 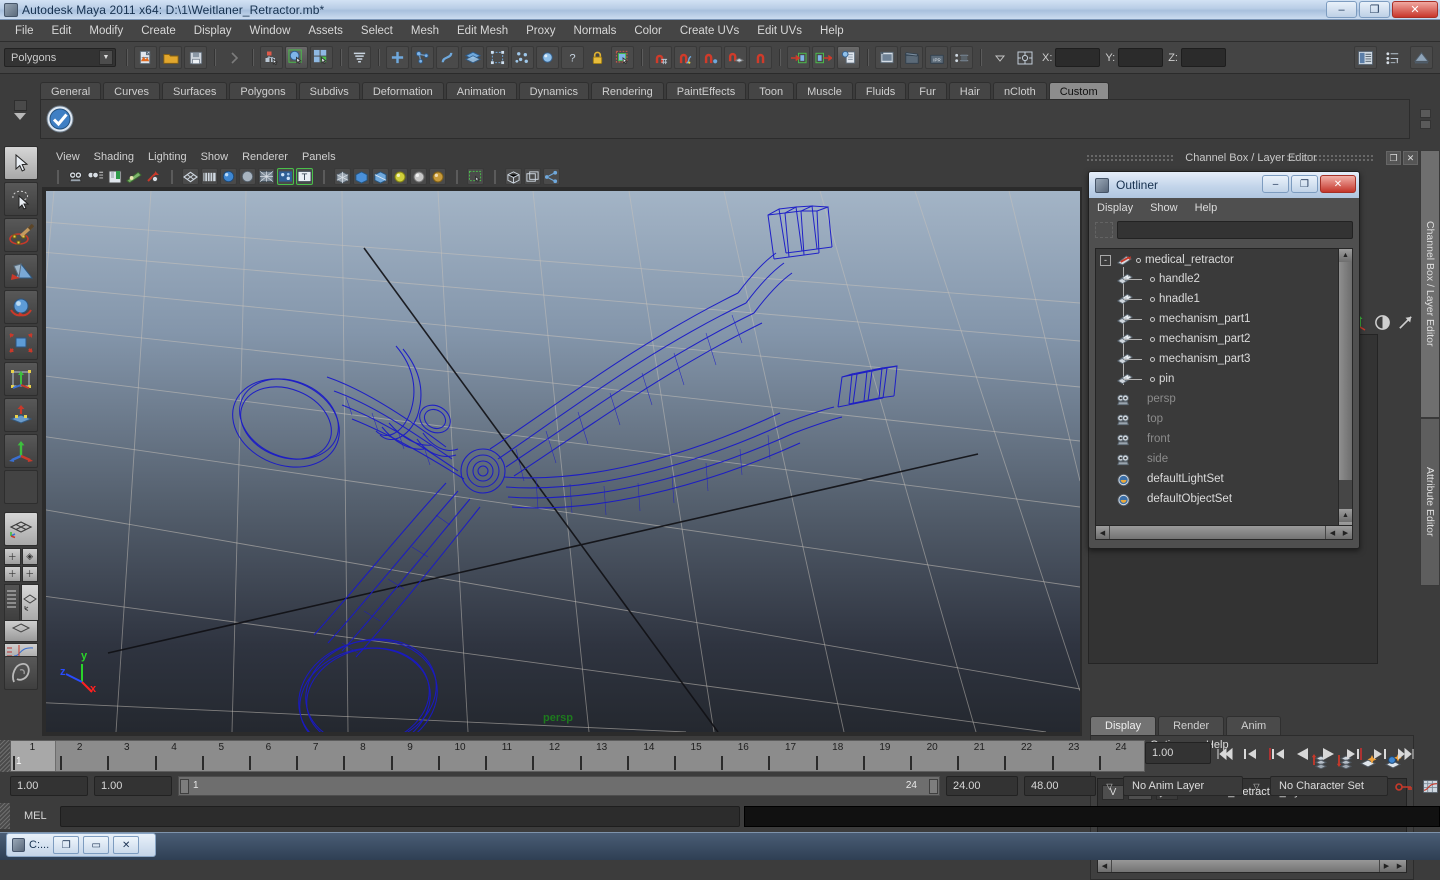 What do you see at coordinates (1275, 184) in the screenshot?
I see `outliner-minimize-button: –` at bounding box center [1275, 184].